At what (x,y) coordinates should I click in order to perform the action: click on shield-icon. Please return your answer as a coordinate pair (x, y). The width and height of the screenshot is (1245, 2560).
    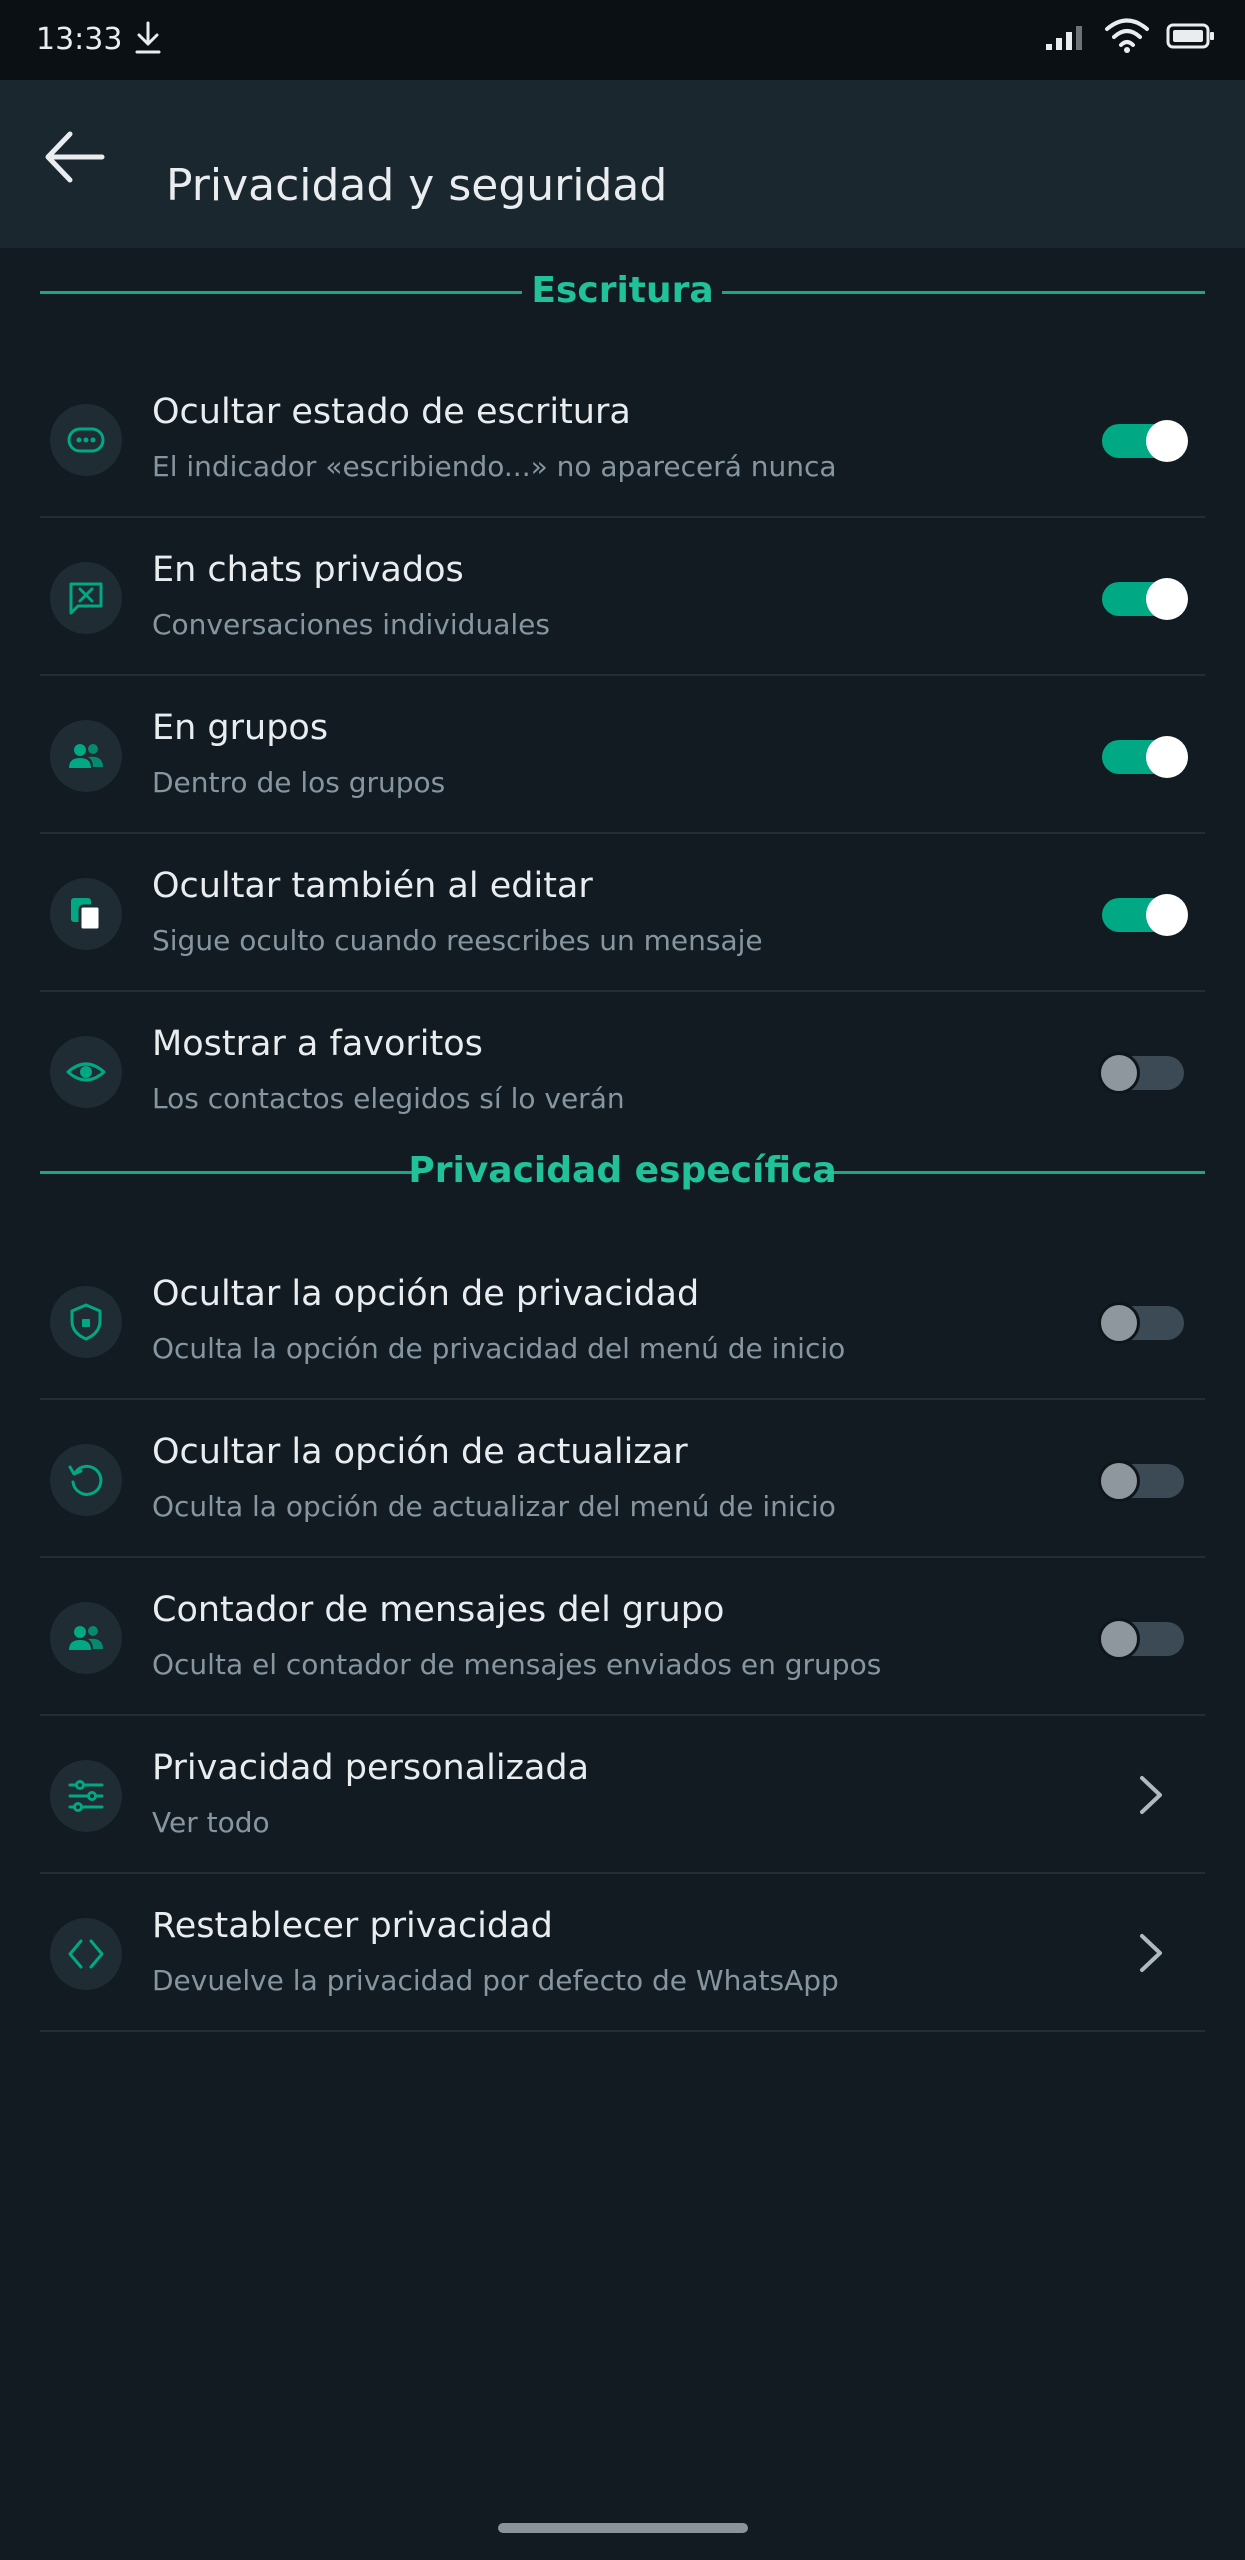
    Looking at the image, I should click on (86, 1322).